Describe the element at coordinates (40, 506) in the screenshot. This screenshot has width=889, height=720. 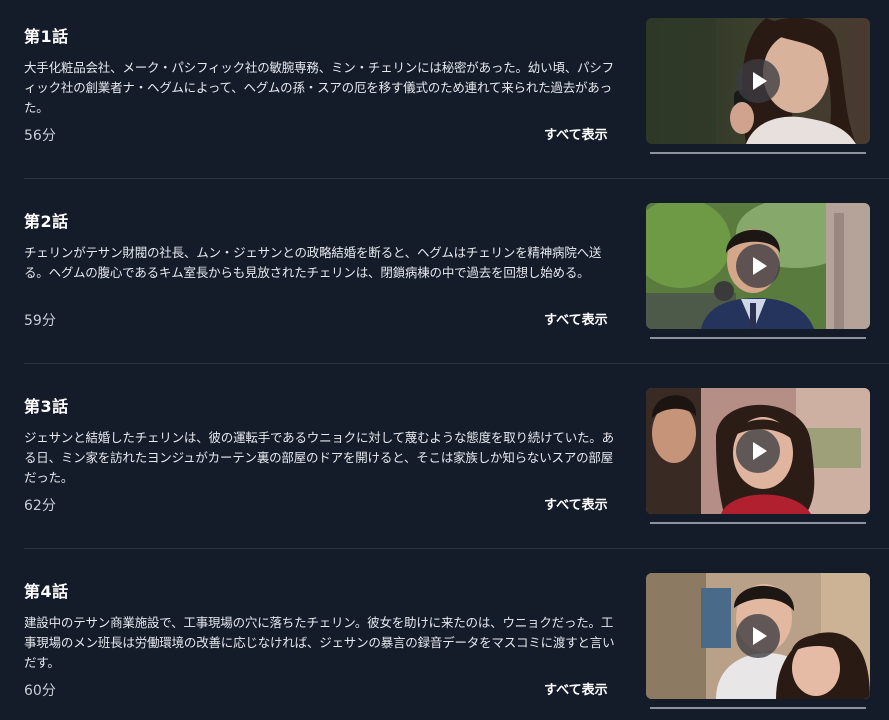
I see `episode-duration: 62分` at that location.